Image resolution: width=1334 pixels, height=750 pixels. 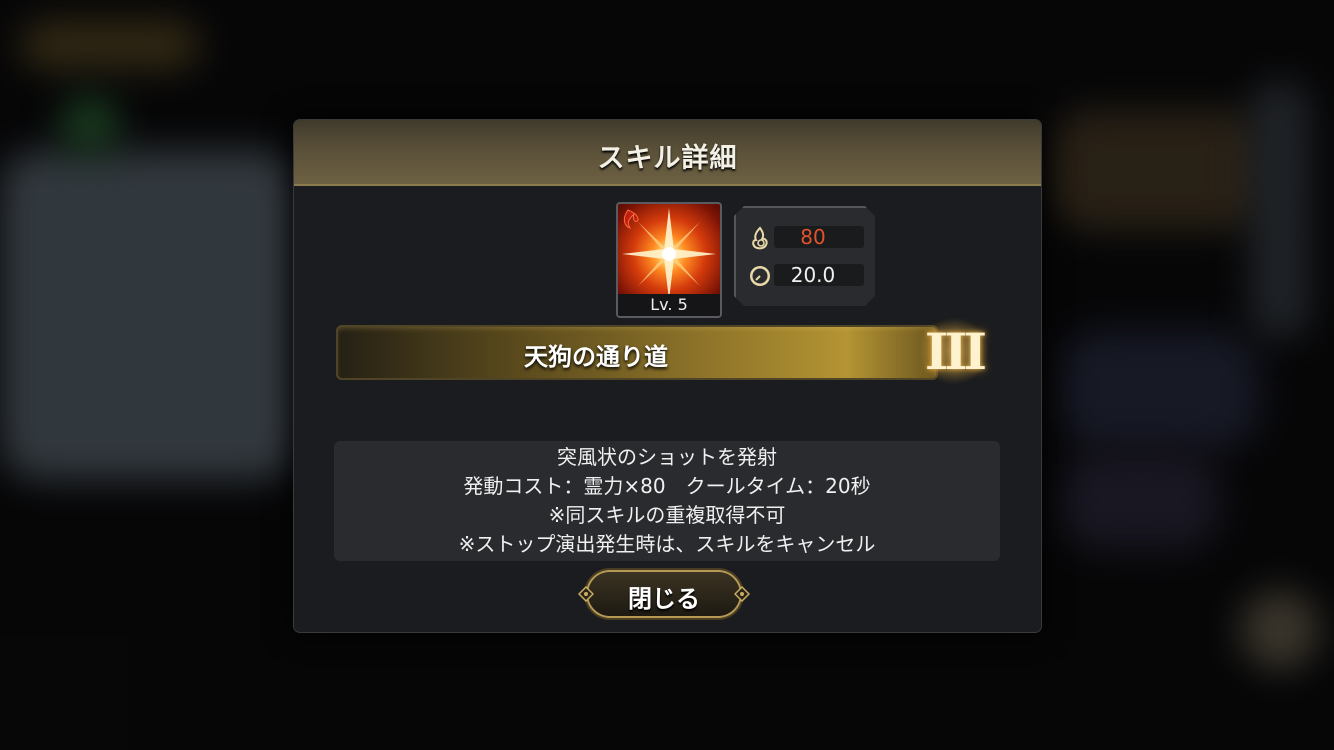 I want to click on modal-title: スキル詳細, so click(x=667, y=158).